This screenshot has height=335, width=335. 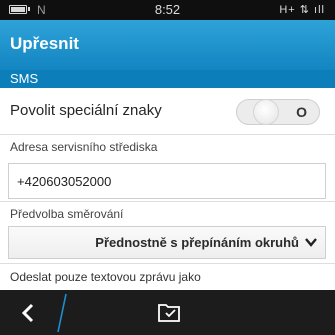 I want to click on special-chars-toggle: O, so click(x=278, y=112).